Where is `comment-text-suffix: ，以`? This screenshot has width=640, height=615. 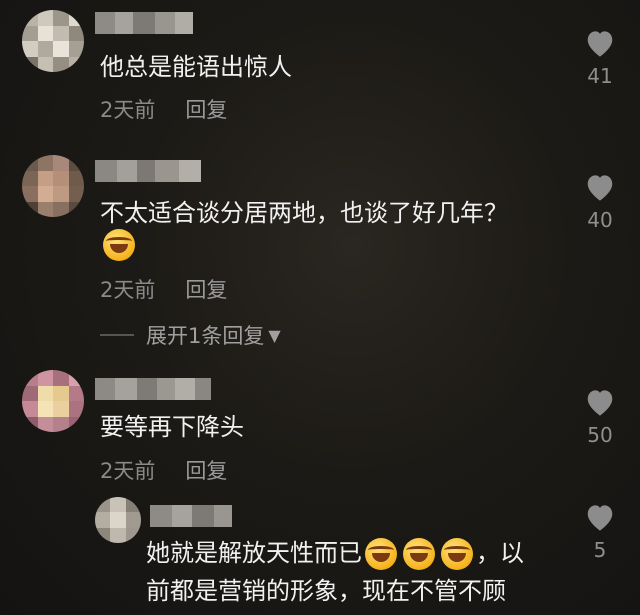 comment-text-suffix: ，以 is located at coordinates (500, 553).